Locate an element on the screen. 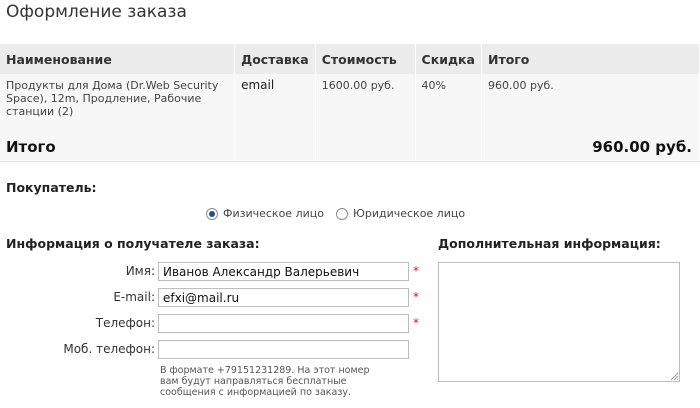 The image size is (700, 408). order-total-label: Итого is located at coordinates (31, 147).